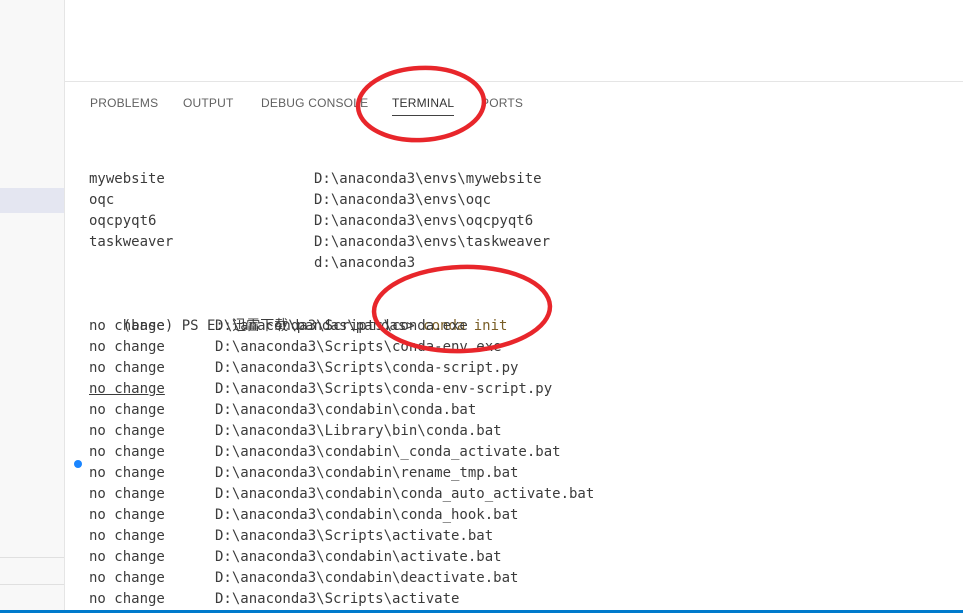 The height and width of the screenshot is (613, 963). Describe the element at coordinates (462, 309) in the screenshot. I see `annotation-circle-command` at that location.